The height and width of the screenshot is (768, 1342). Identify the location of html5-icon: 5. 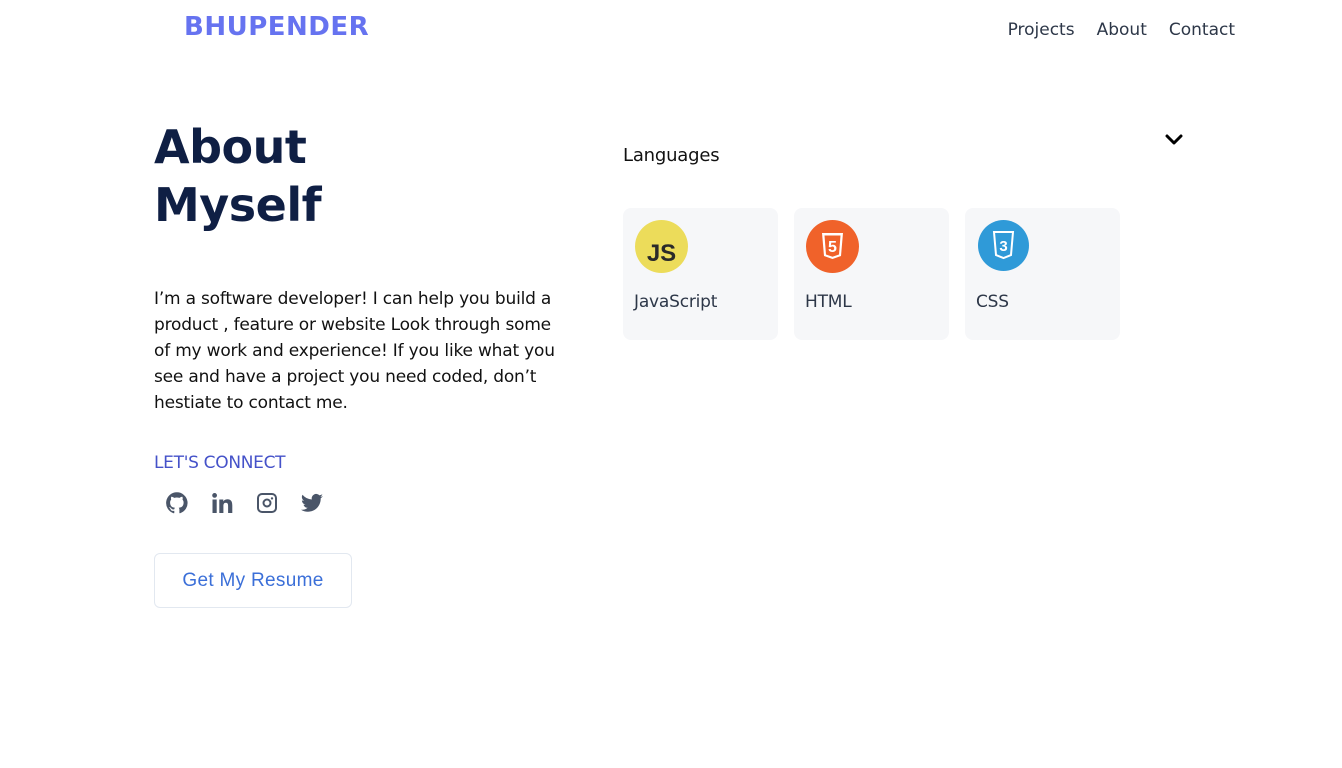
(832, 246).